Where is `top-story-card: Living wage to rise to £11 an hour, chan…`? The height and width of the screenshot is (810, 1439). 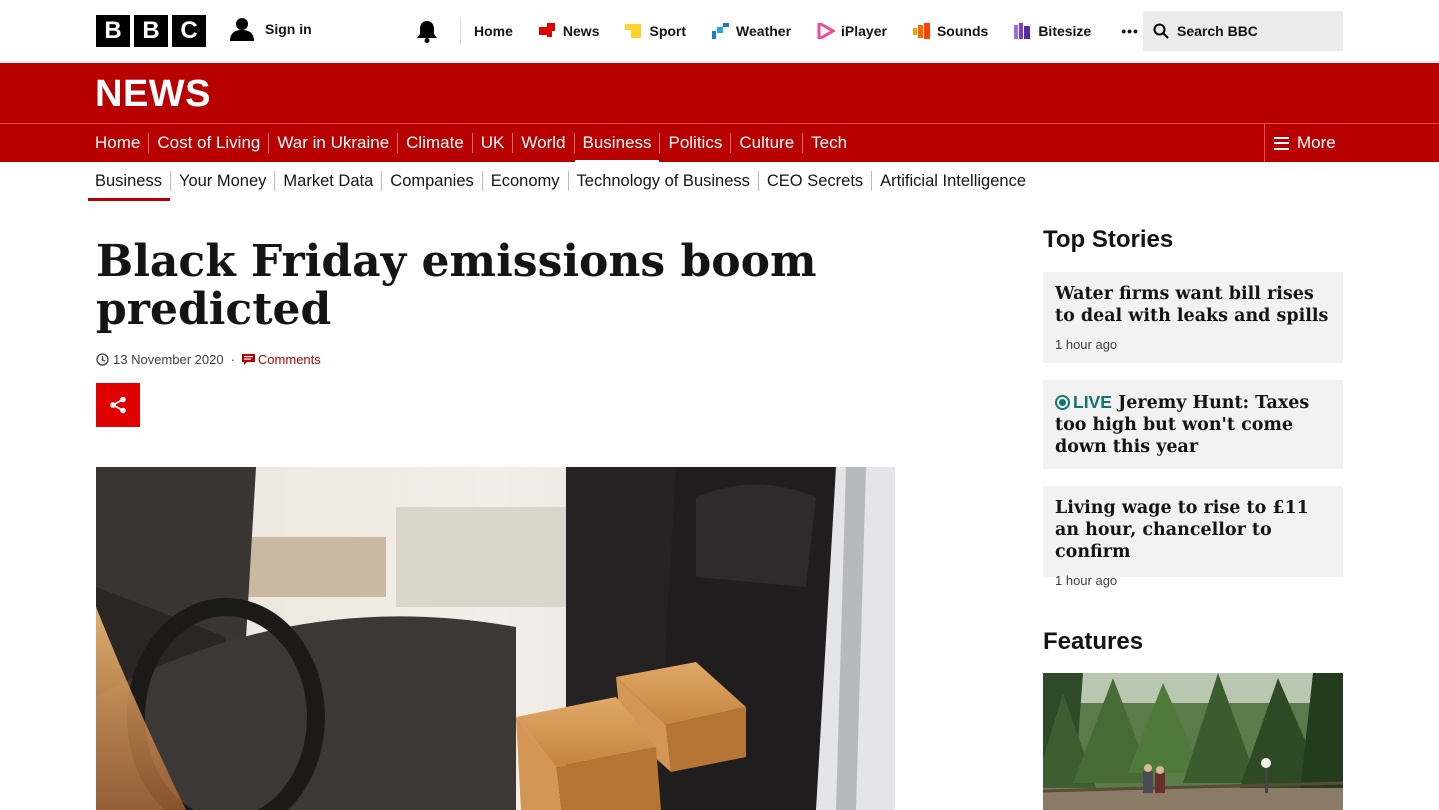 top-story-card: Living wage to rise to £11 an hour, chan… is located at coordinates (1193, 537).